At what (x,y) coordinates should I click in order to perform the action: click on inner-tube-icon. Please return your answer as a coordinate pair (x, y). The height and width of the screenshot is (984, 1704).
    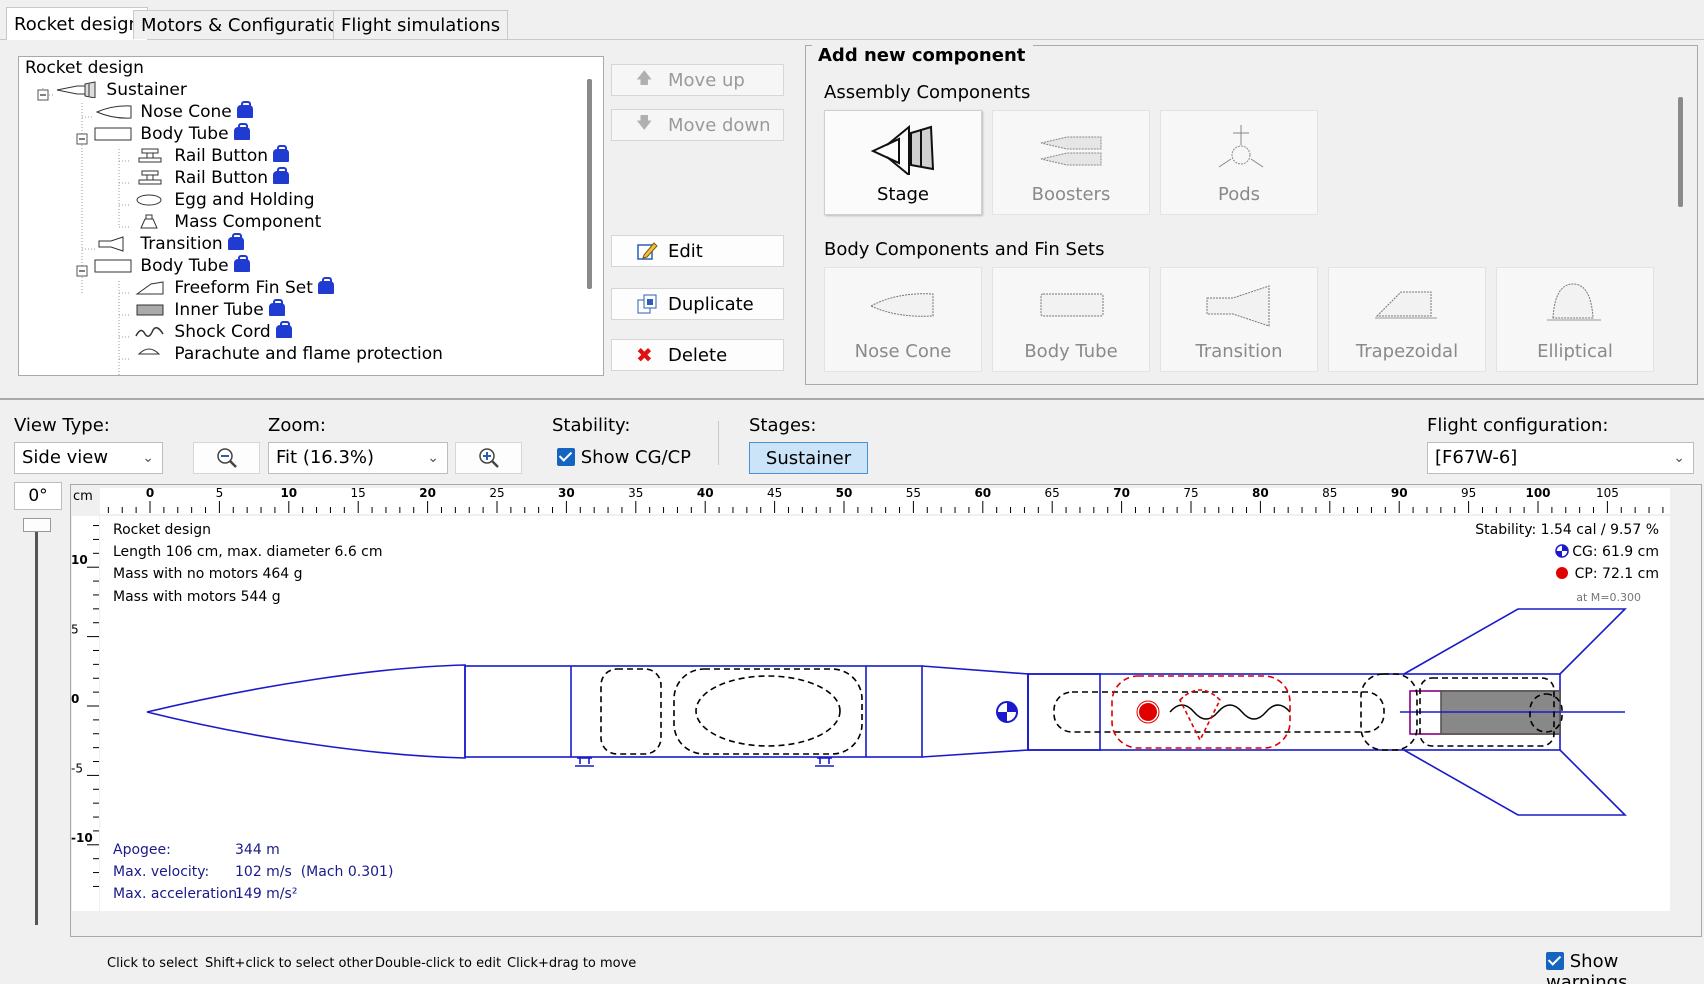
    Looking at the image, I should click on (150, 310).